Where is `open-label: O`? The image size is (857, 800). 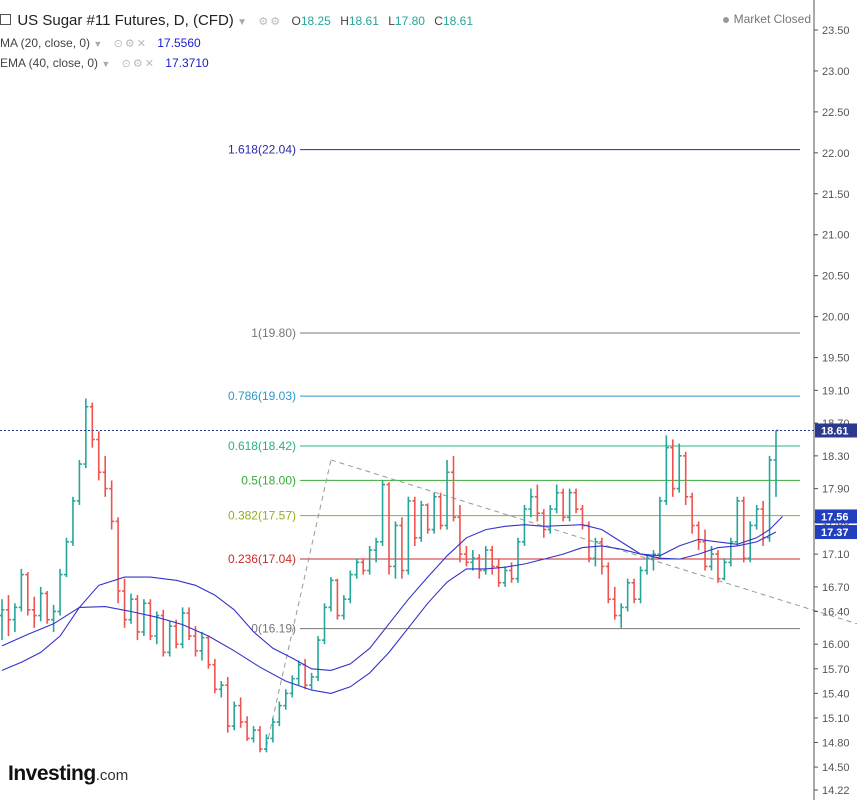
open-label: O is located at coordinates (296, 21).